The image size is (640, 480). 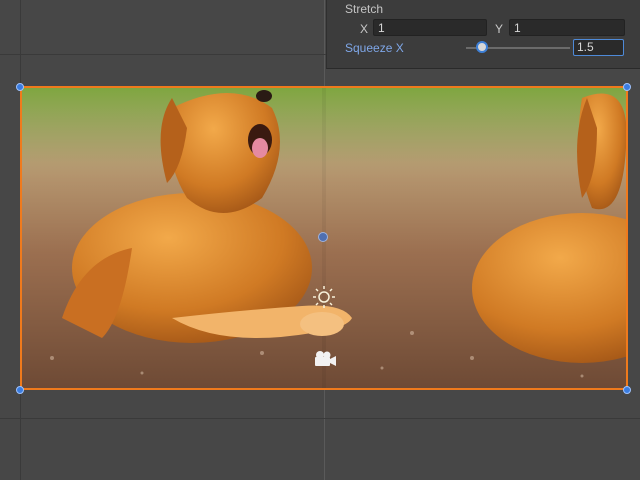 What do you see at coordinates (320, 418) in the screenshot?
I see `grid-line` at bounding box center [320, 418].